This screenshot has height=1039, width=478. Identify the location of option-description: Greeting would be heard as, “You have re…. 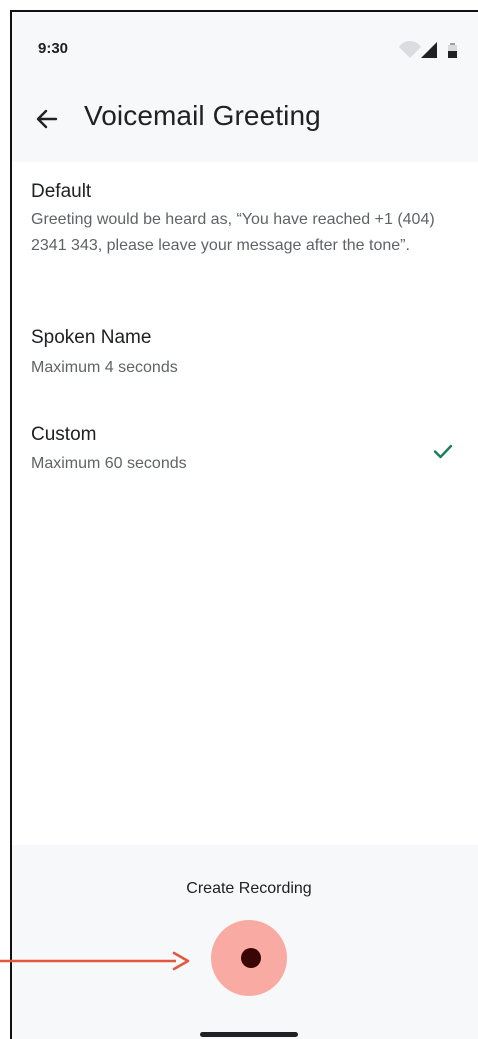
(233, 232).